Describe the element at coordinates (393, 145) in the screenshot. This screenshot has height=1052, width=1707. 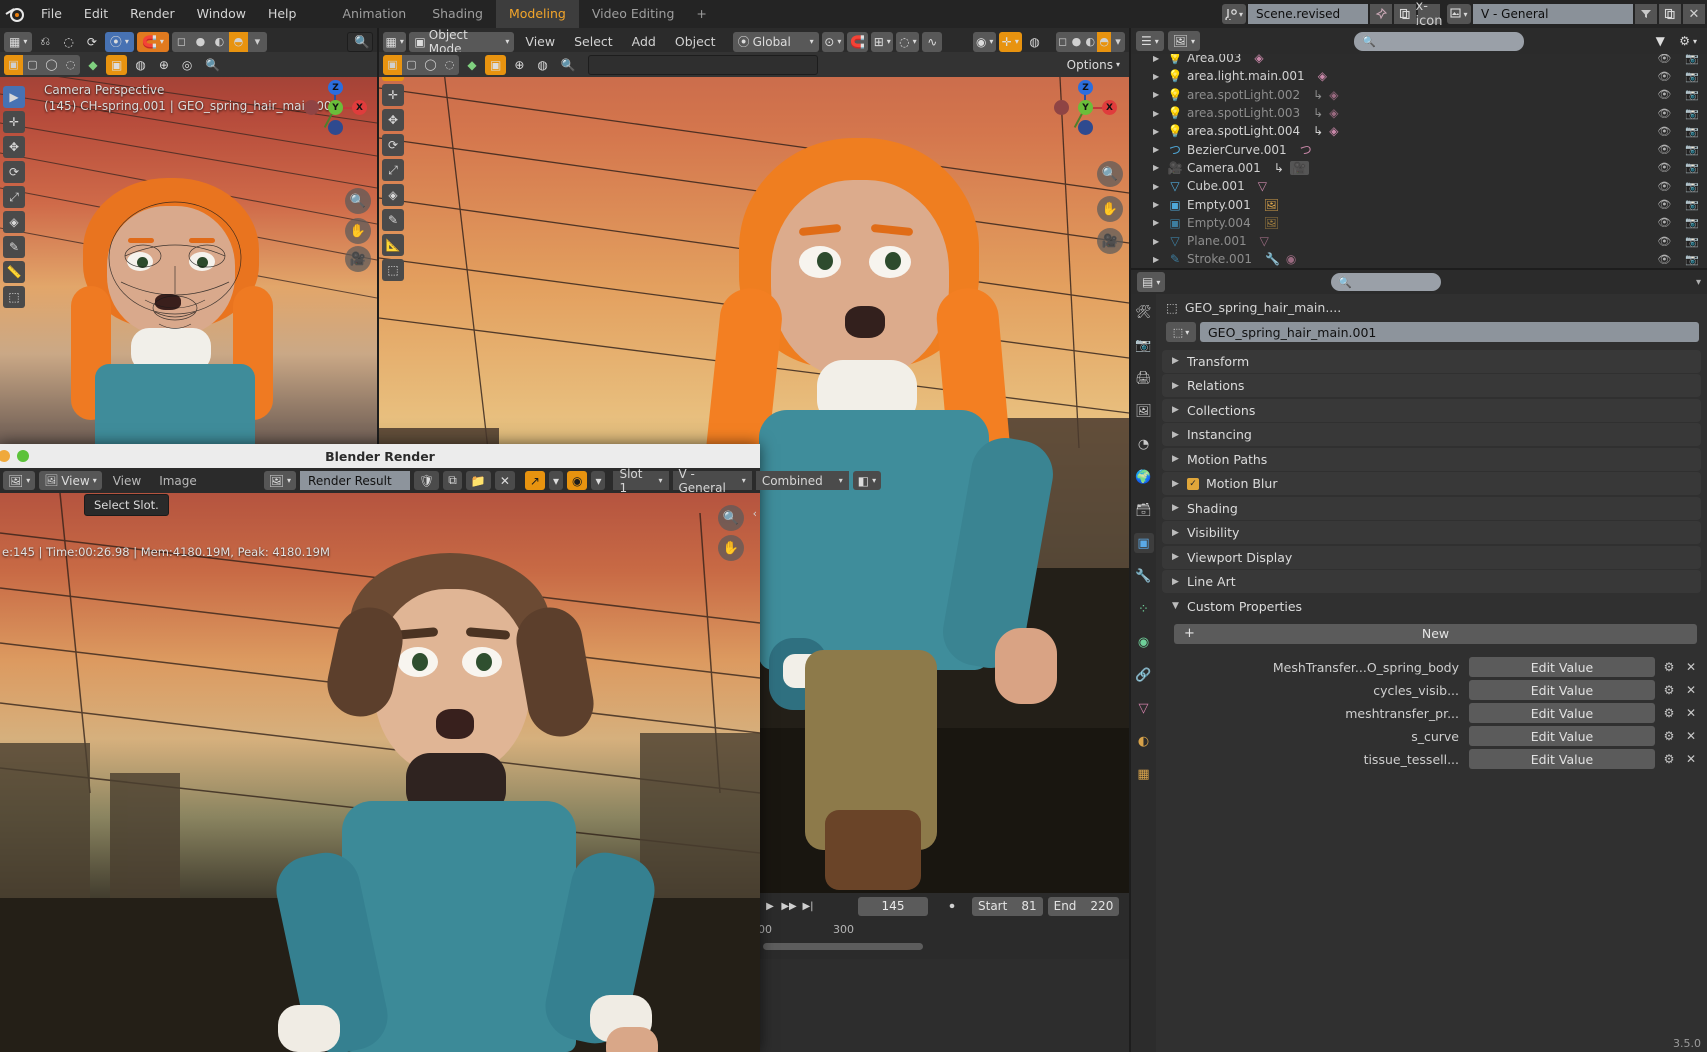
I see `tool-rotate: ⟳` at that location.